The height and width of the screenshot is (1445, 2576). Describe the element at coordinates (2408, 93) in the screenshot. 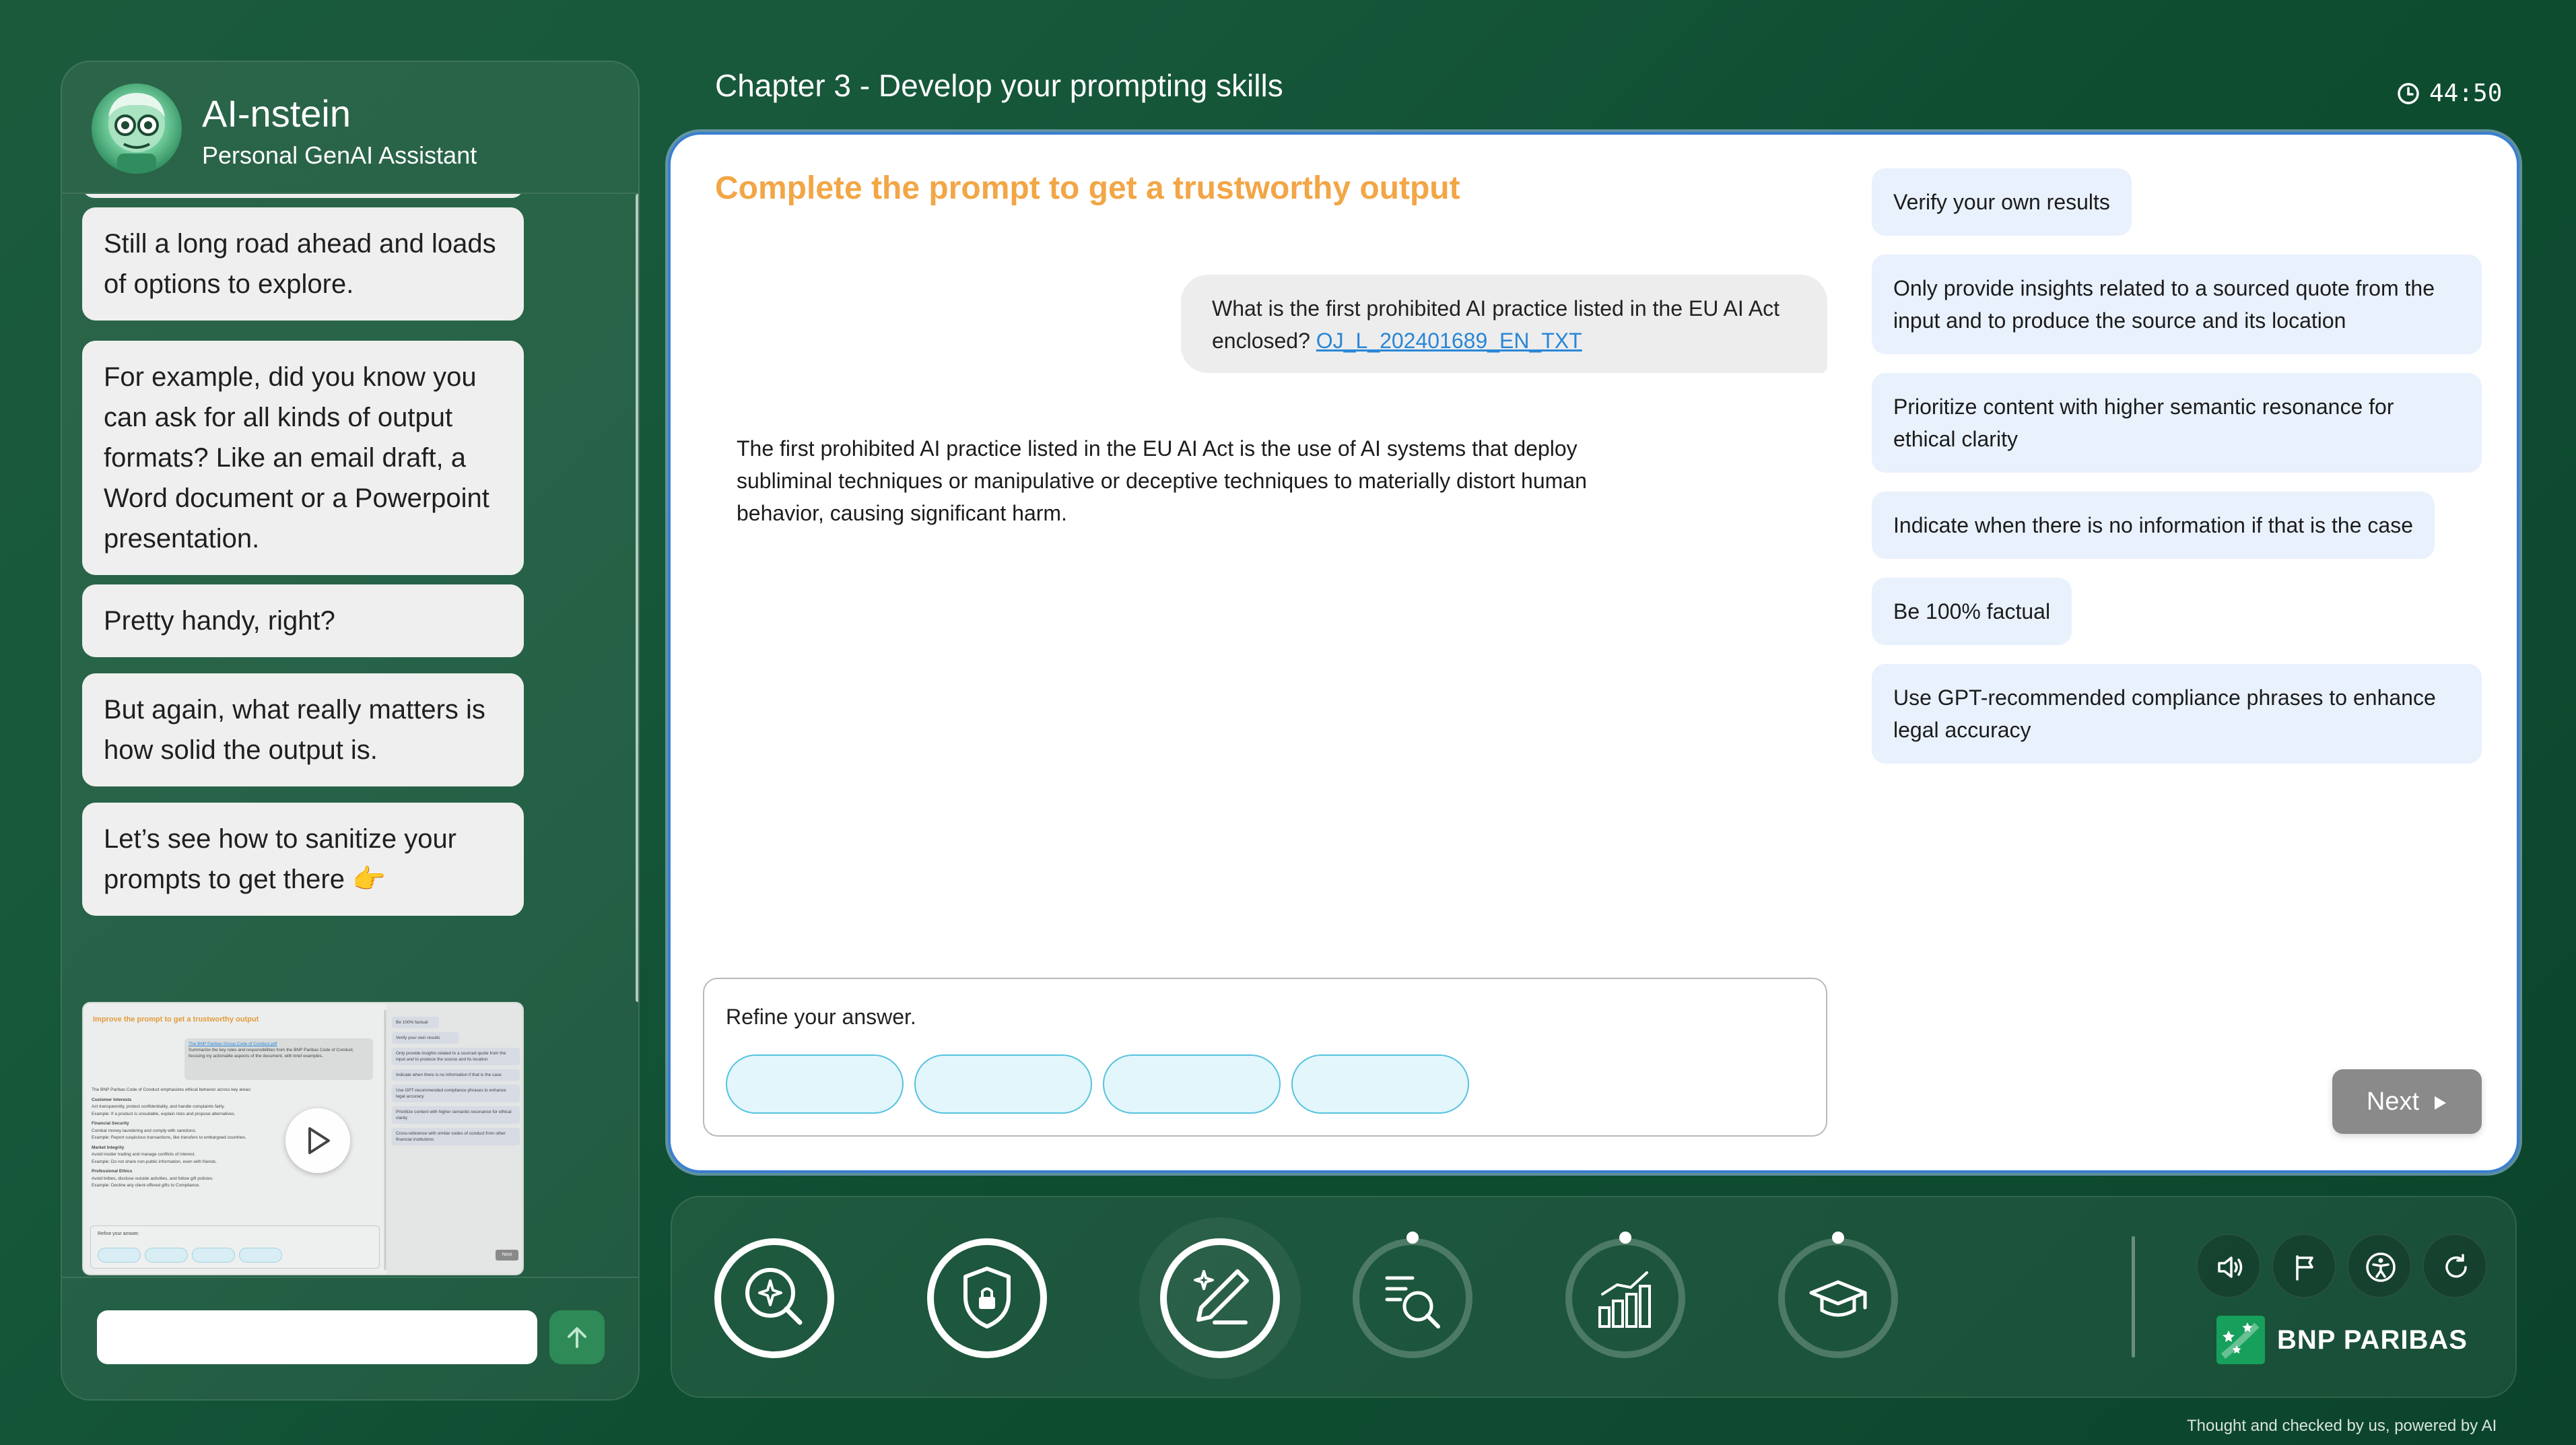

I see `clock-icon` at that location.